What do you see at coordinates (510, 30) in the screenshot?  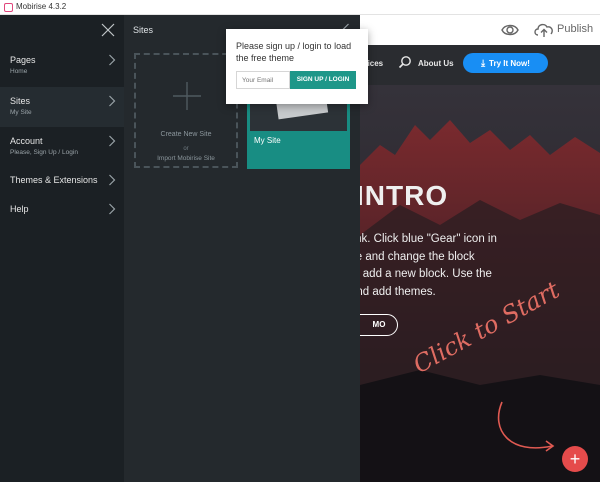 I see `eye-icon` at bounding box center [510, 30].